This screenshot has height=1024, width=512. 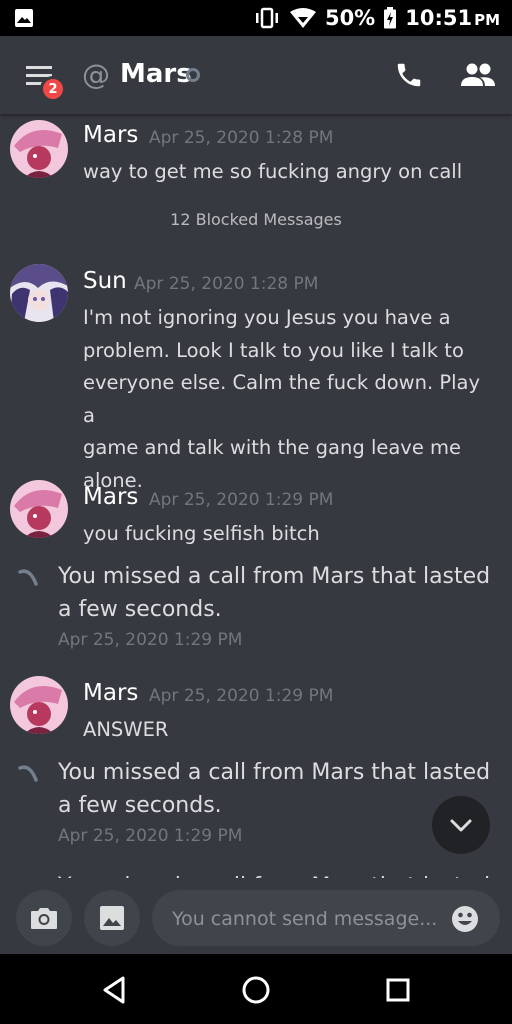 I want to click on system-navigation-bar, so click(x=256, y=989).